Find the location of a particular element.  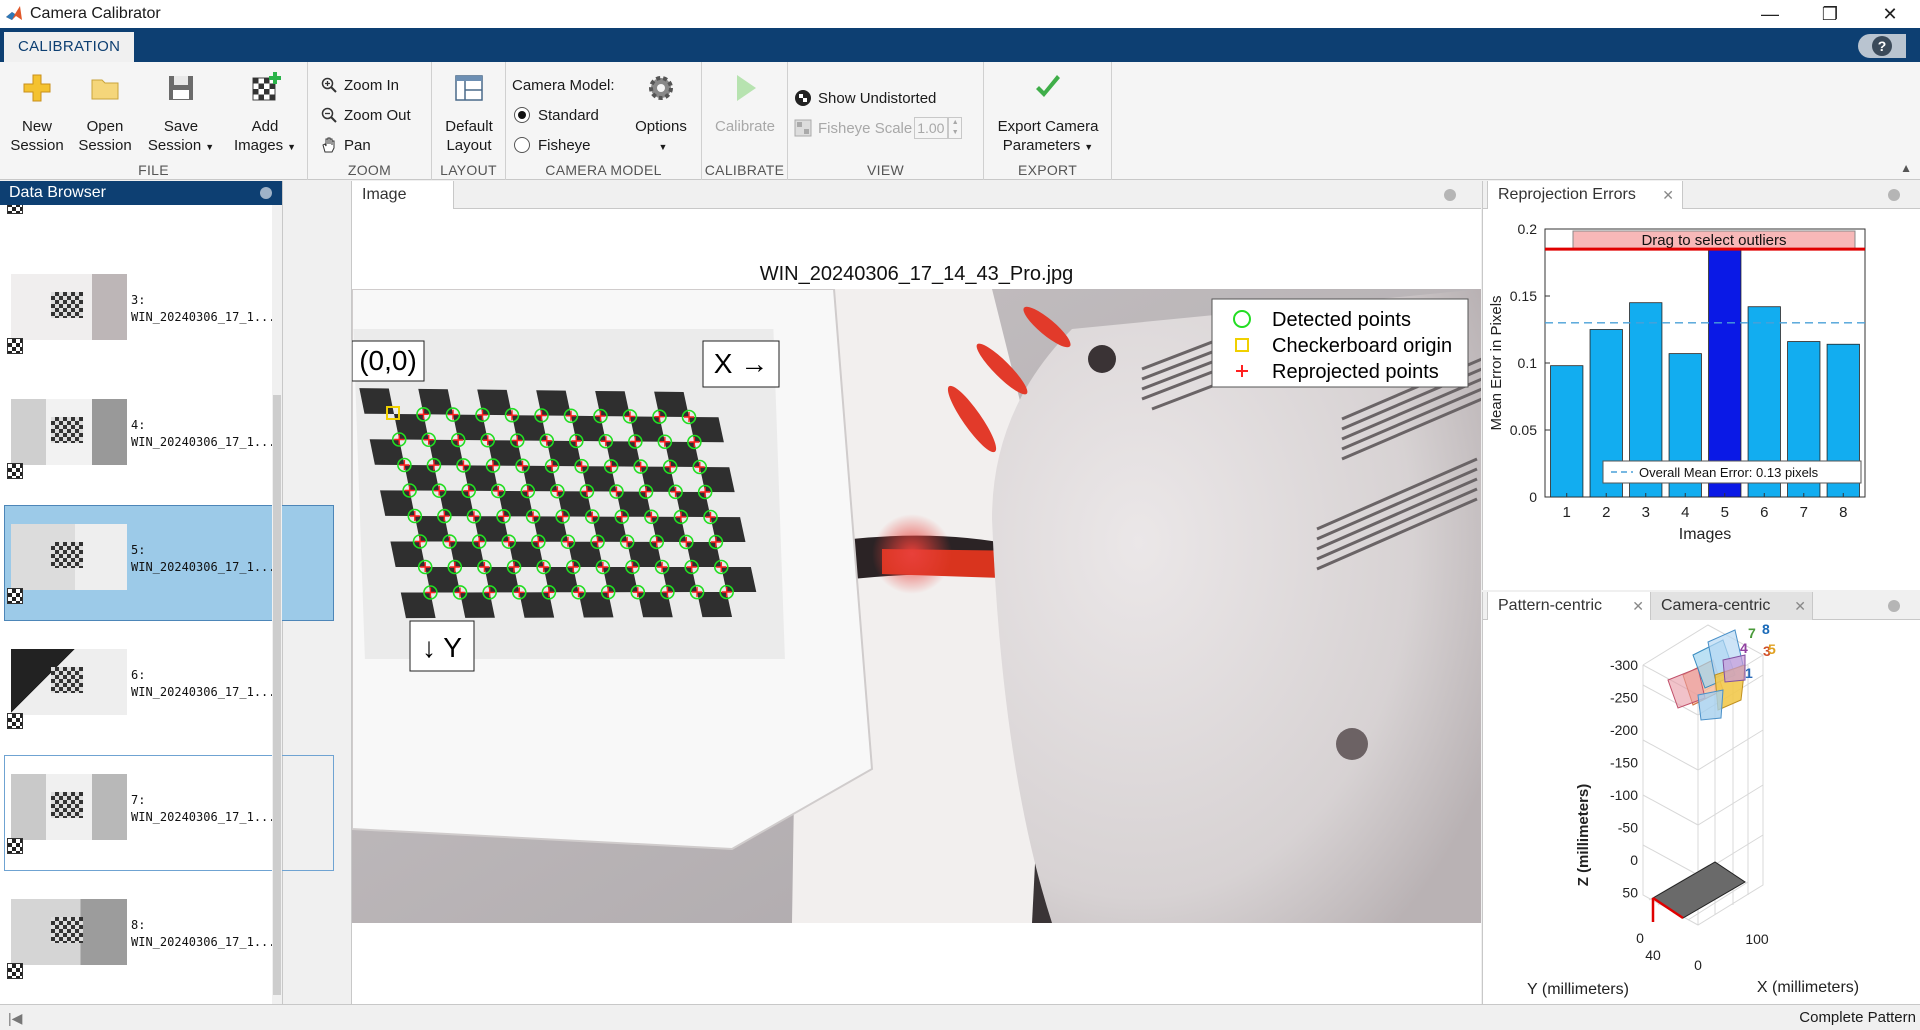

fisheye-radio: Fisheye is located at coordinates (552, 145).